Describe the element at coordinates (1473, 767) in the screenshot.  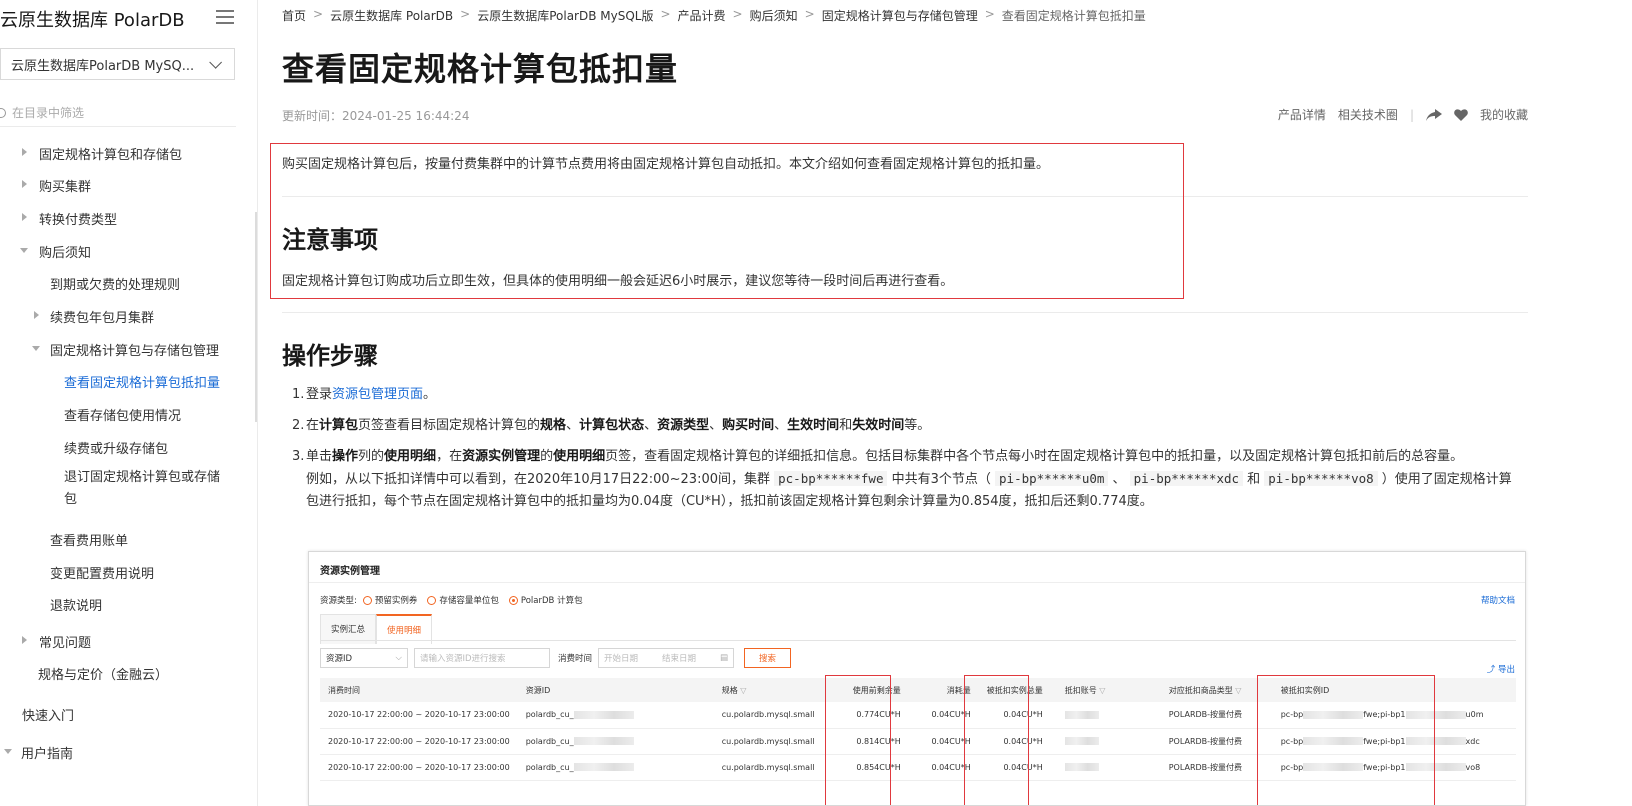
I see `cell-text: vo8` at that location.